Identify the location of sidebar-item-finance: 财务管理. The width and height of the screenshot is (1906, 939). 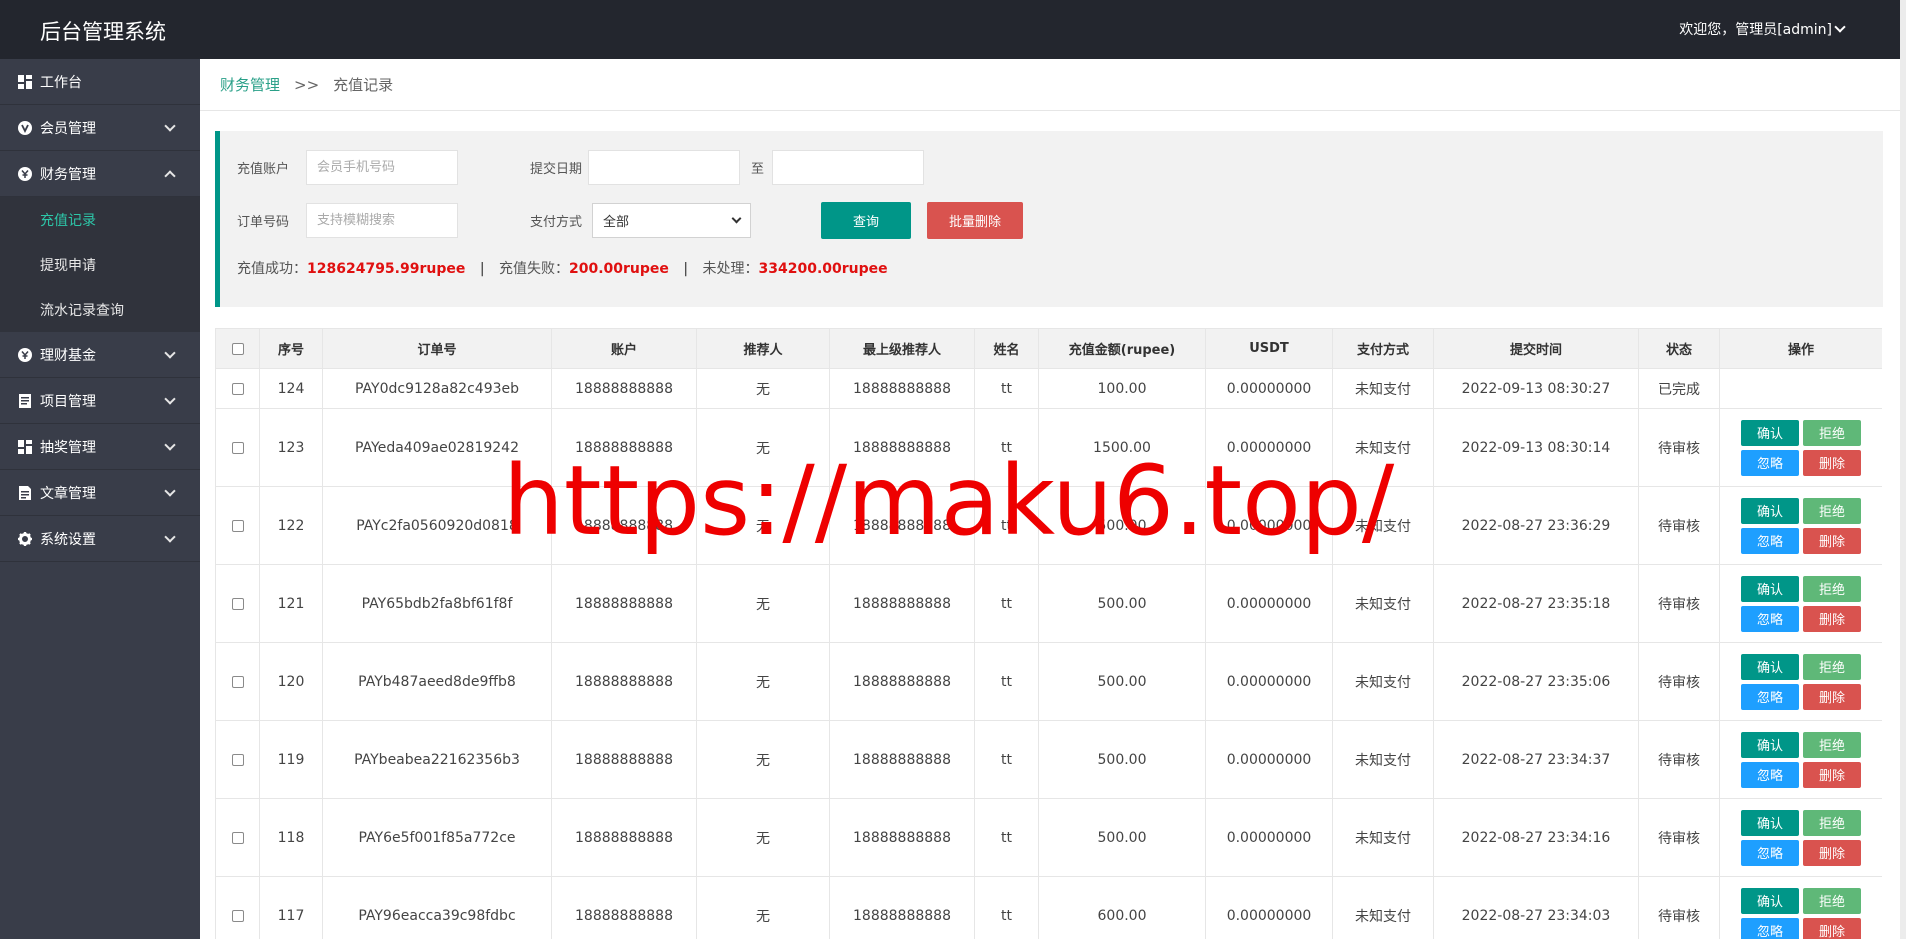
(100, 174).